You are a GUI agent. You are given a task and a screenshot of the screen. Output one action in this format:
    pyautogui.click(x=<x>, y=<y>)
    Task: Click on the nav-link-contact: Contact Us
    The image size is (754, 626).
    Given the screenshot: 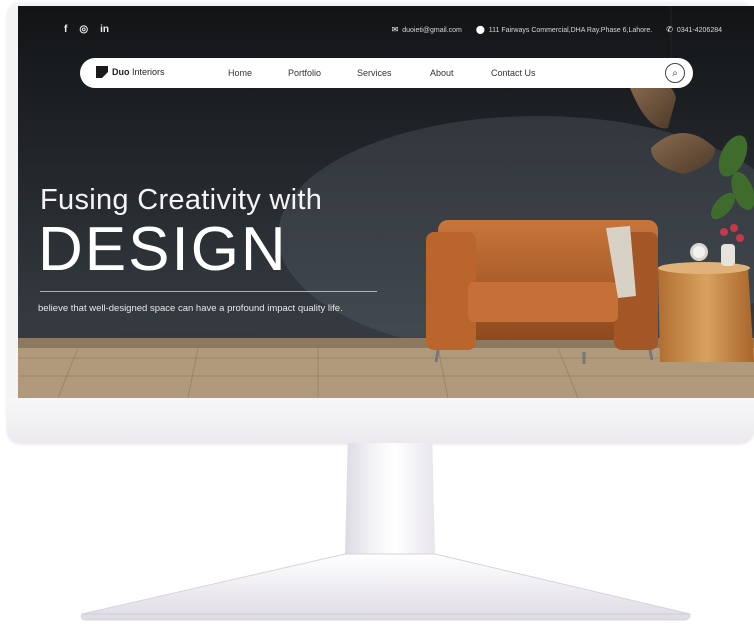 What is the action you would take?
    pyautogui.click(x=513, y=73)
    